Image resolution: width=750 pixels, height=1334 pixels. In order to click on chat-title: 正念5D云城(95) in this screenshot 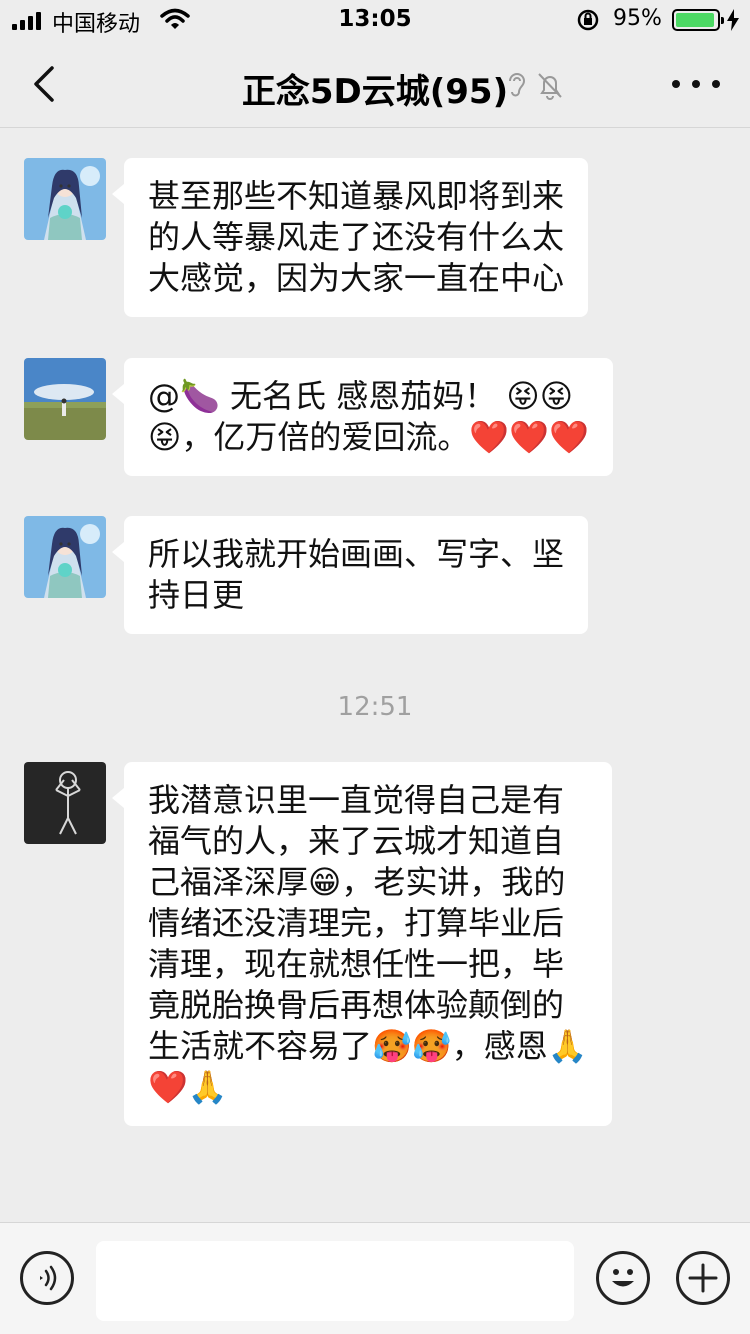, I will do `click(375, 92)`.